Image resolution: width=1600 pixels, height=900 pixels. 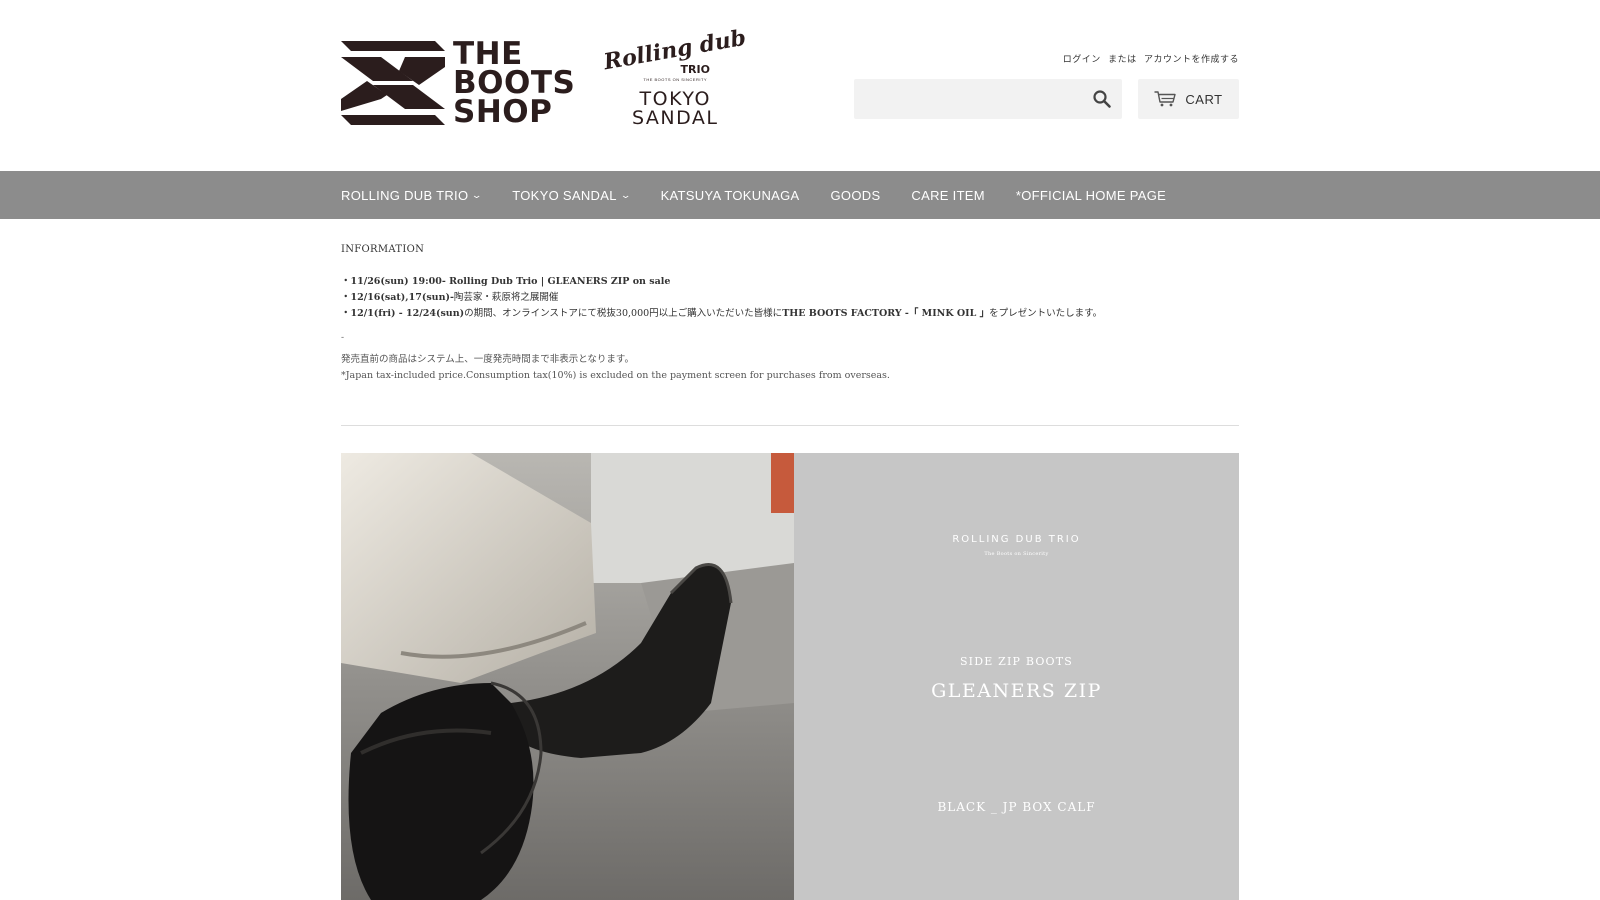 What do you see at coordinates (988, 99) in the screenshot?
I see `search-input` at bounding box center [988, 99].